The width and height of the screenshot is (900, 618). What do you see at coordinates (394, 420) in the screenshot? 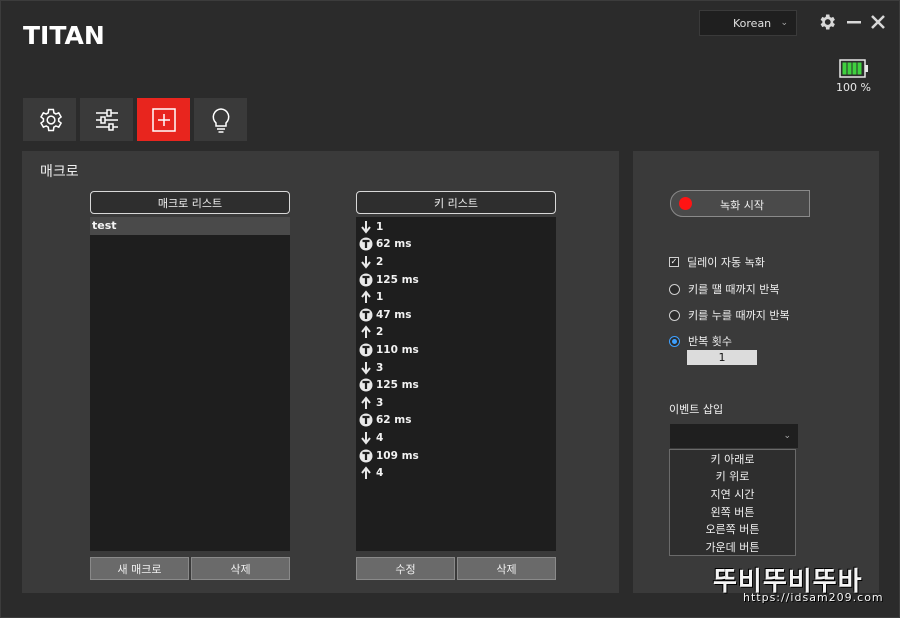
I see `key-list-item-text: 62 ms` at bounding box center [394, 420].